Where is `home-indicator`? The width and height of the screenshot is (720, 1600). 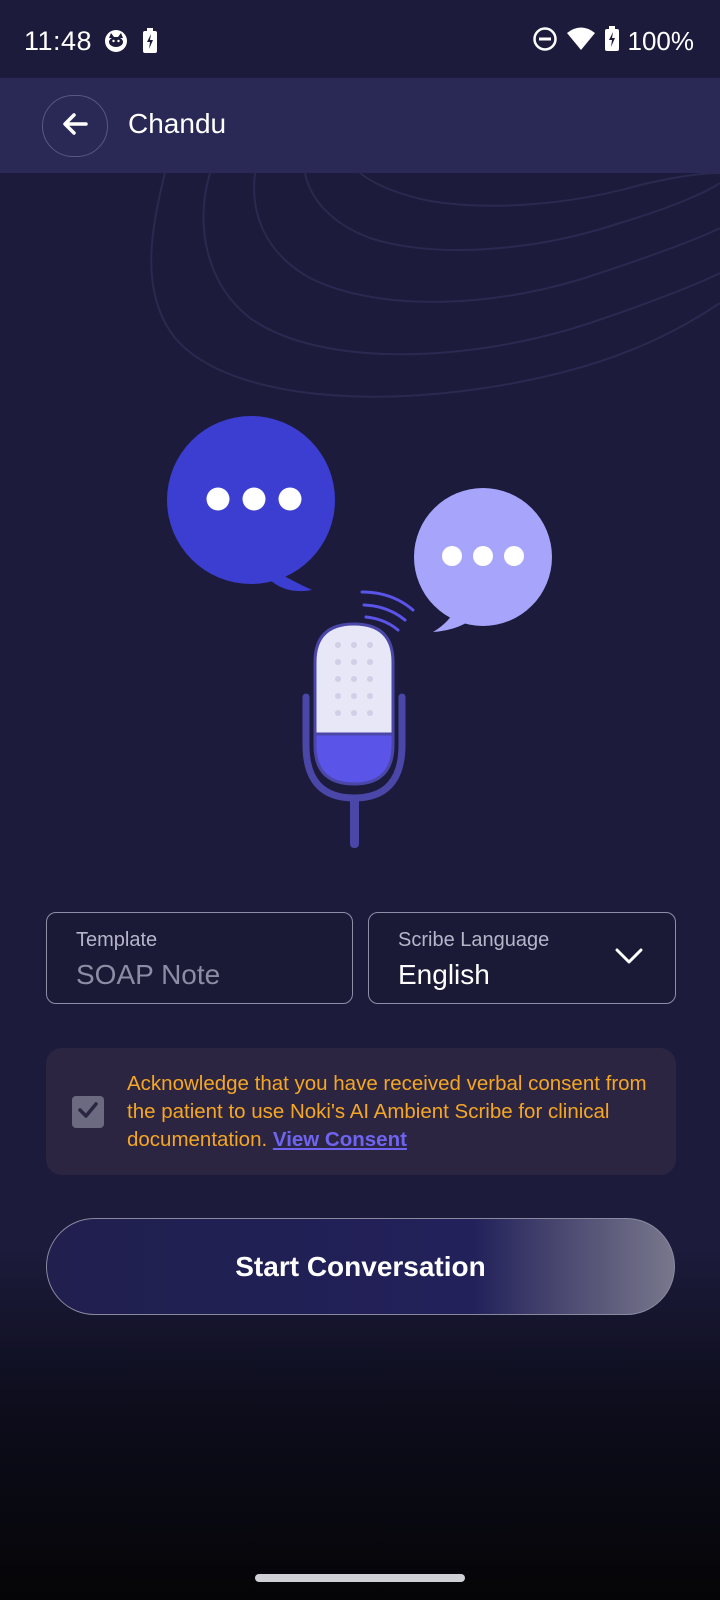 home-indicator is located at coordinates (360, 1578).